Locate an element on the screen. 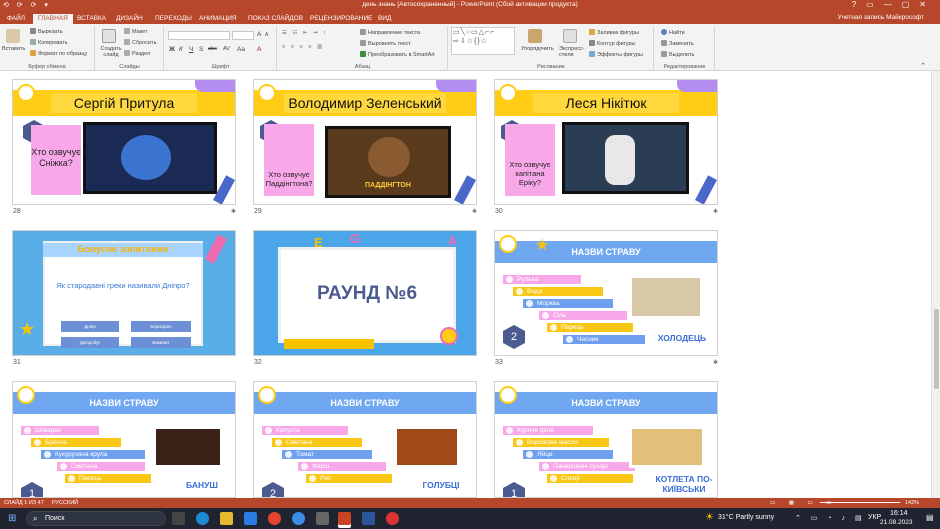  text-direction-button: Направление текста is located at coordinates (390, 32).